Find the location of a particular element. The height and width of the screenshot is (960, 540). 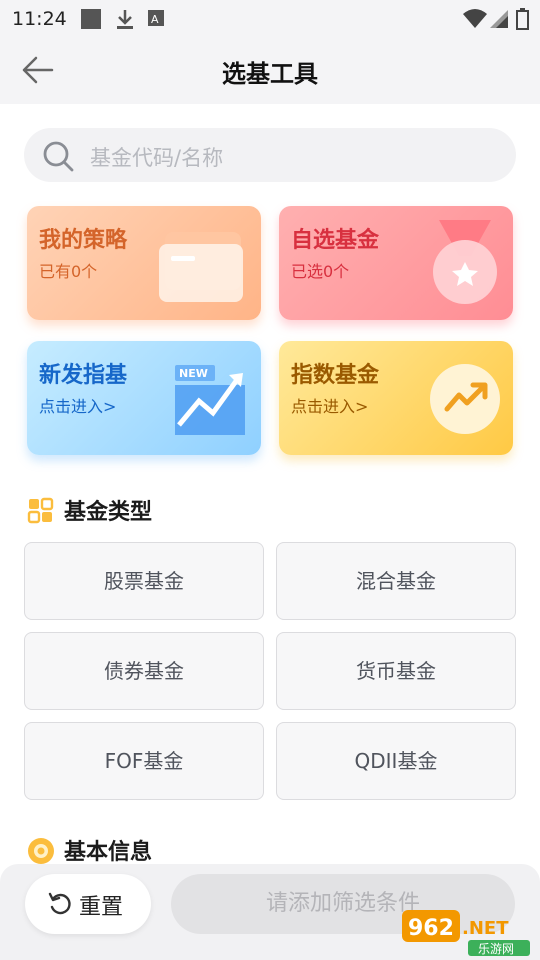

wifi-icon is located at coordinates (475, 21).